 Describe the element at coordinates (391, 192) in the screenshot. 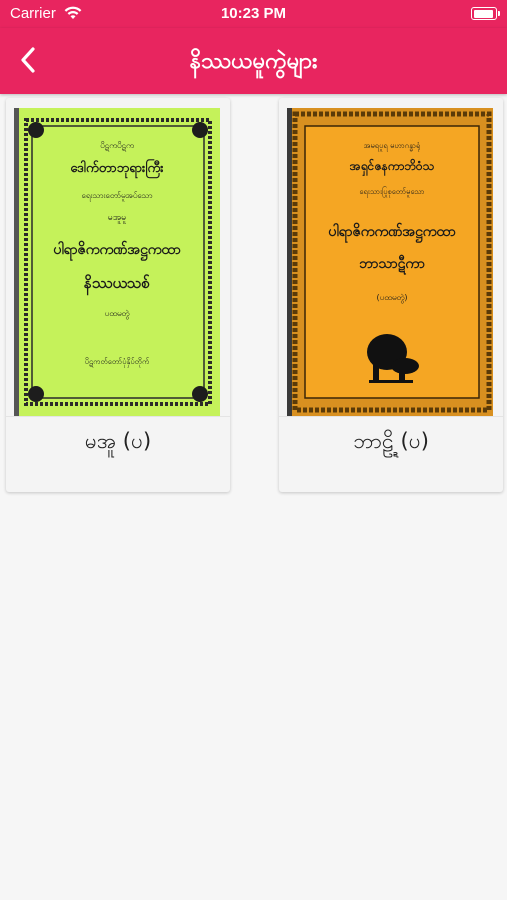

I see `cover-text-line: ရေးသားပြုစုတော်မူသော` at that location.